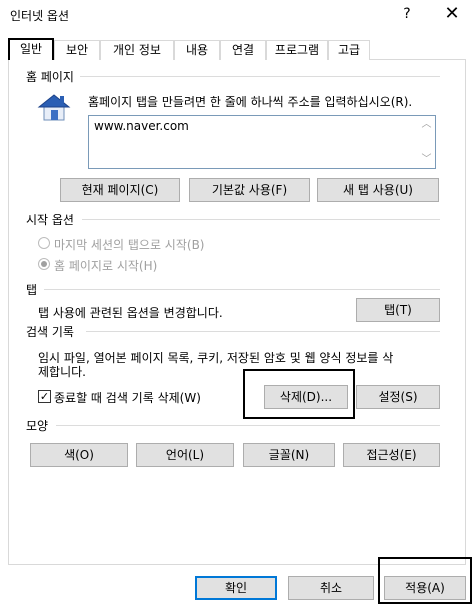 This screenshot has width=475, height=605. I want to click on cancel-button: 취소, so click(331, 588).